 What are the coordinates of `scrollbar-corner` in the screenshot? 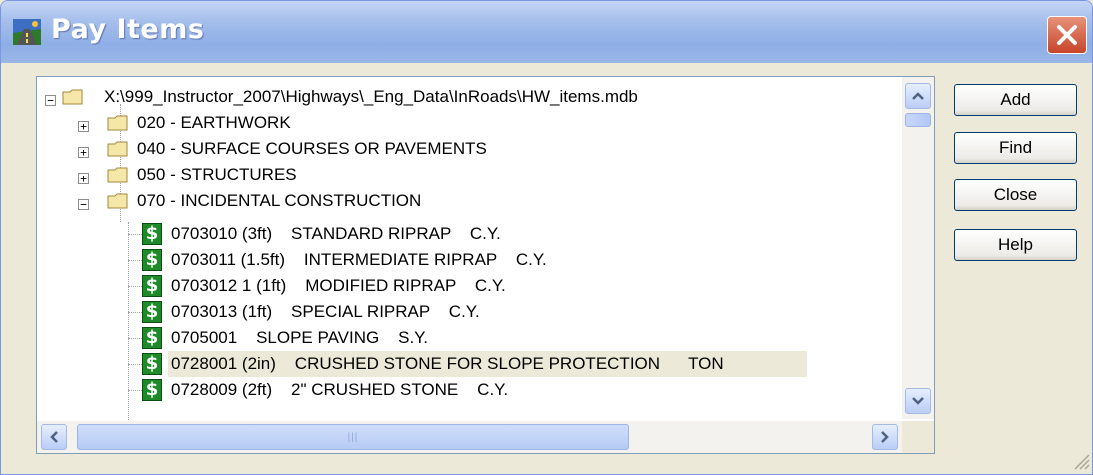 It's located at (918, 437).